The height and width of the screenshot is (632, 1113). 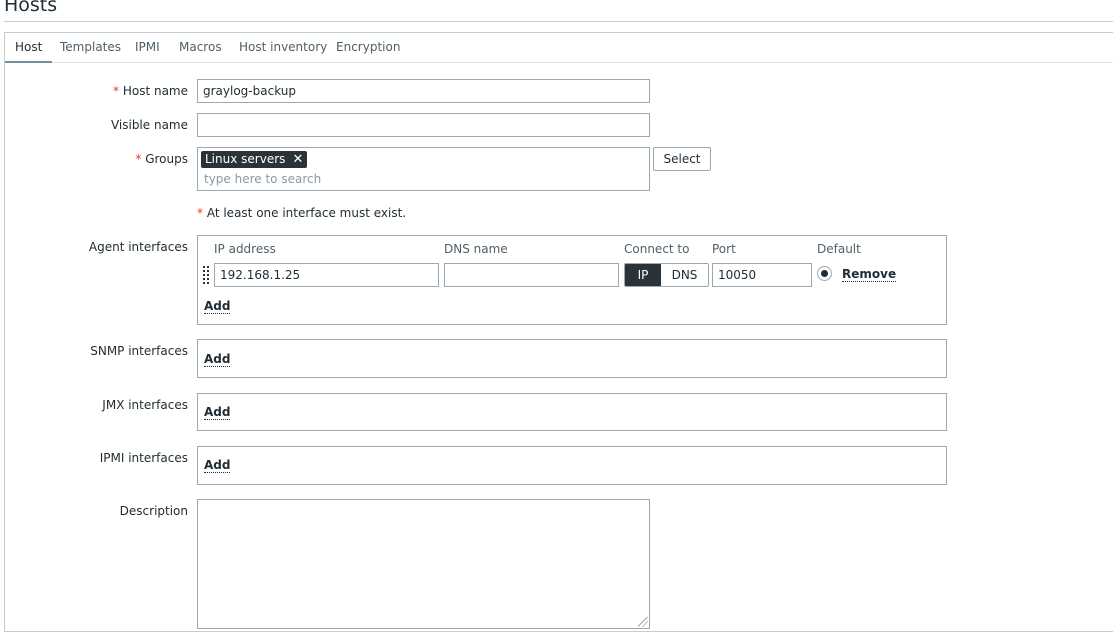 I want to click on agent-port-input, so click(x=762, y=275).